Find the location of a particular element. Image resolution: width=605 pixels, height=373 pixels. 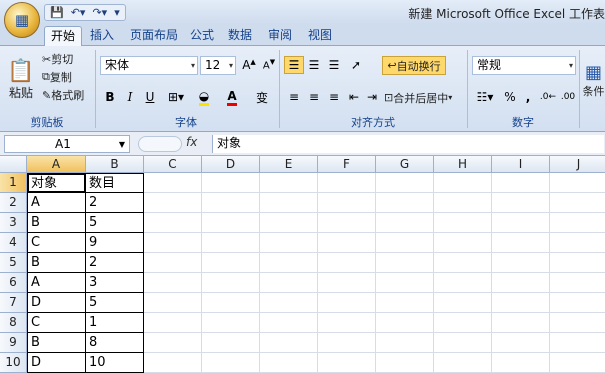

cell-i5 is located at coordinates (521, 263).